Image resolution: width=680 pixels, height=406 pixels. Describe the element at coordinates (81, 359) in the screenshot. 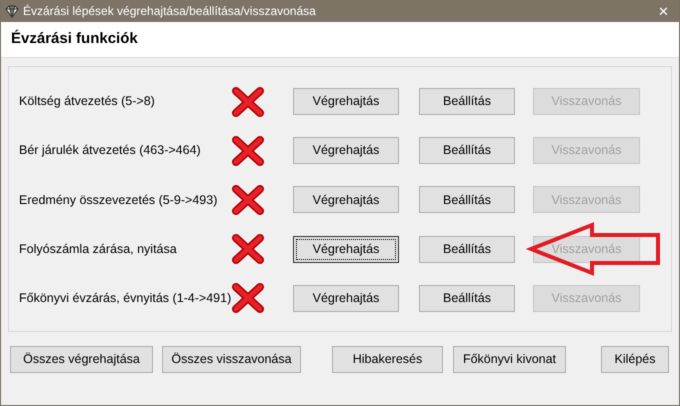

I see `execute-all-button: Összes végrehajtása` at that location.